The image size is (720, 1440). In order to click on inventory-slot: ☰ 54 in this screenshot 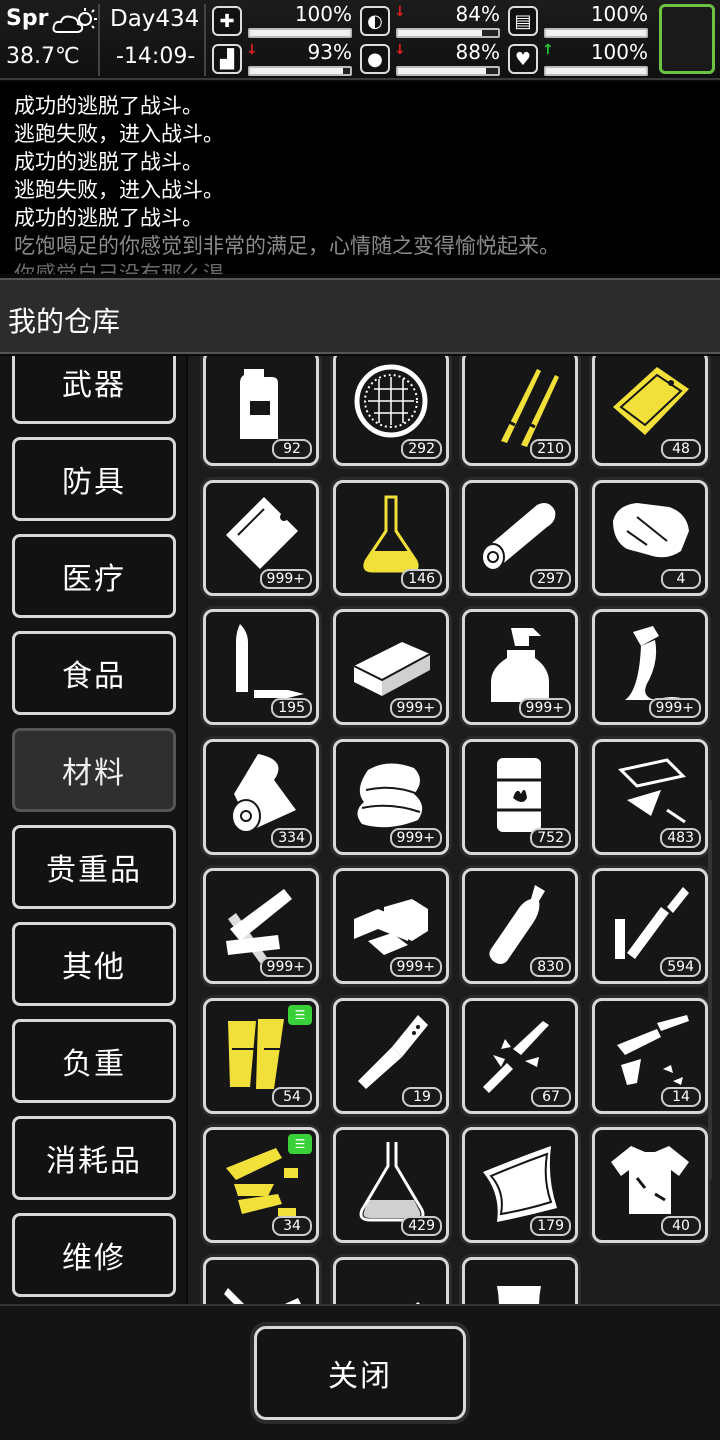, I will do `click(261, 1056)`.